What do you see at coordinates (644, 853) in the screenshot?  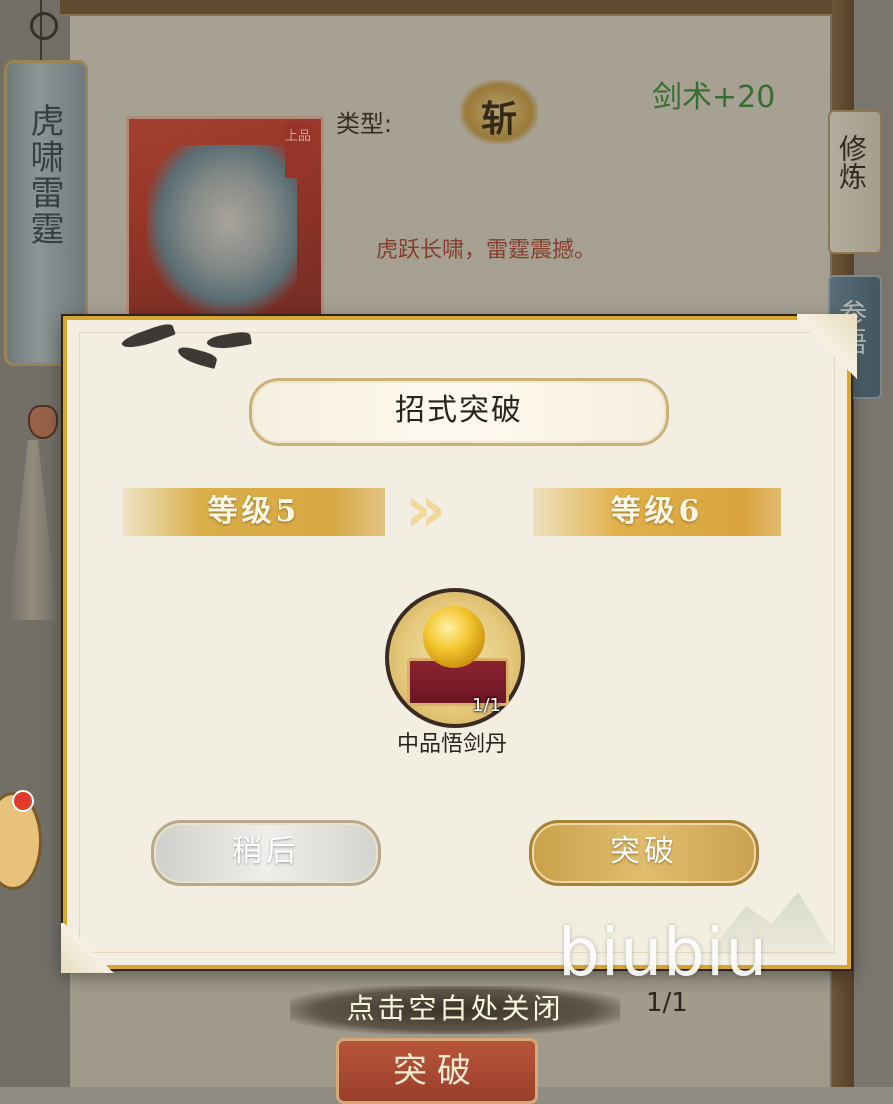 I see `breakthrough-confirm-button: 突破` at bounding box center [644, 853].